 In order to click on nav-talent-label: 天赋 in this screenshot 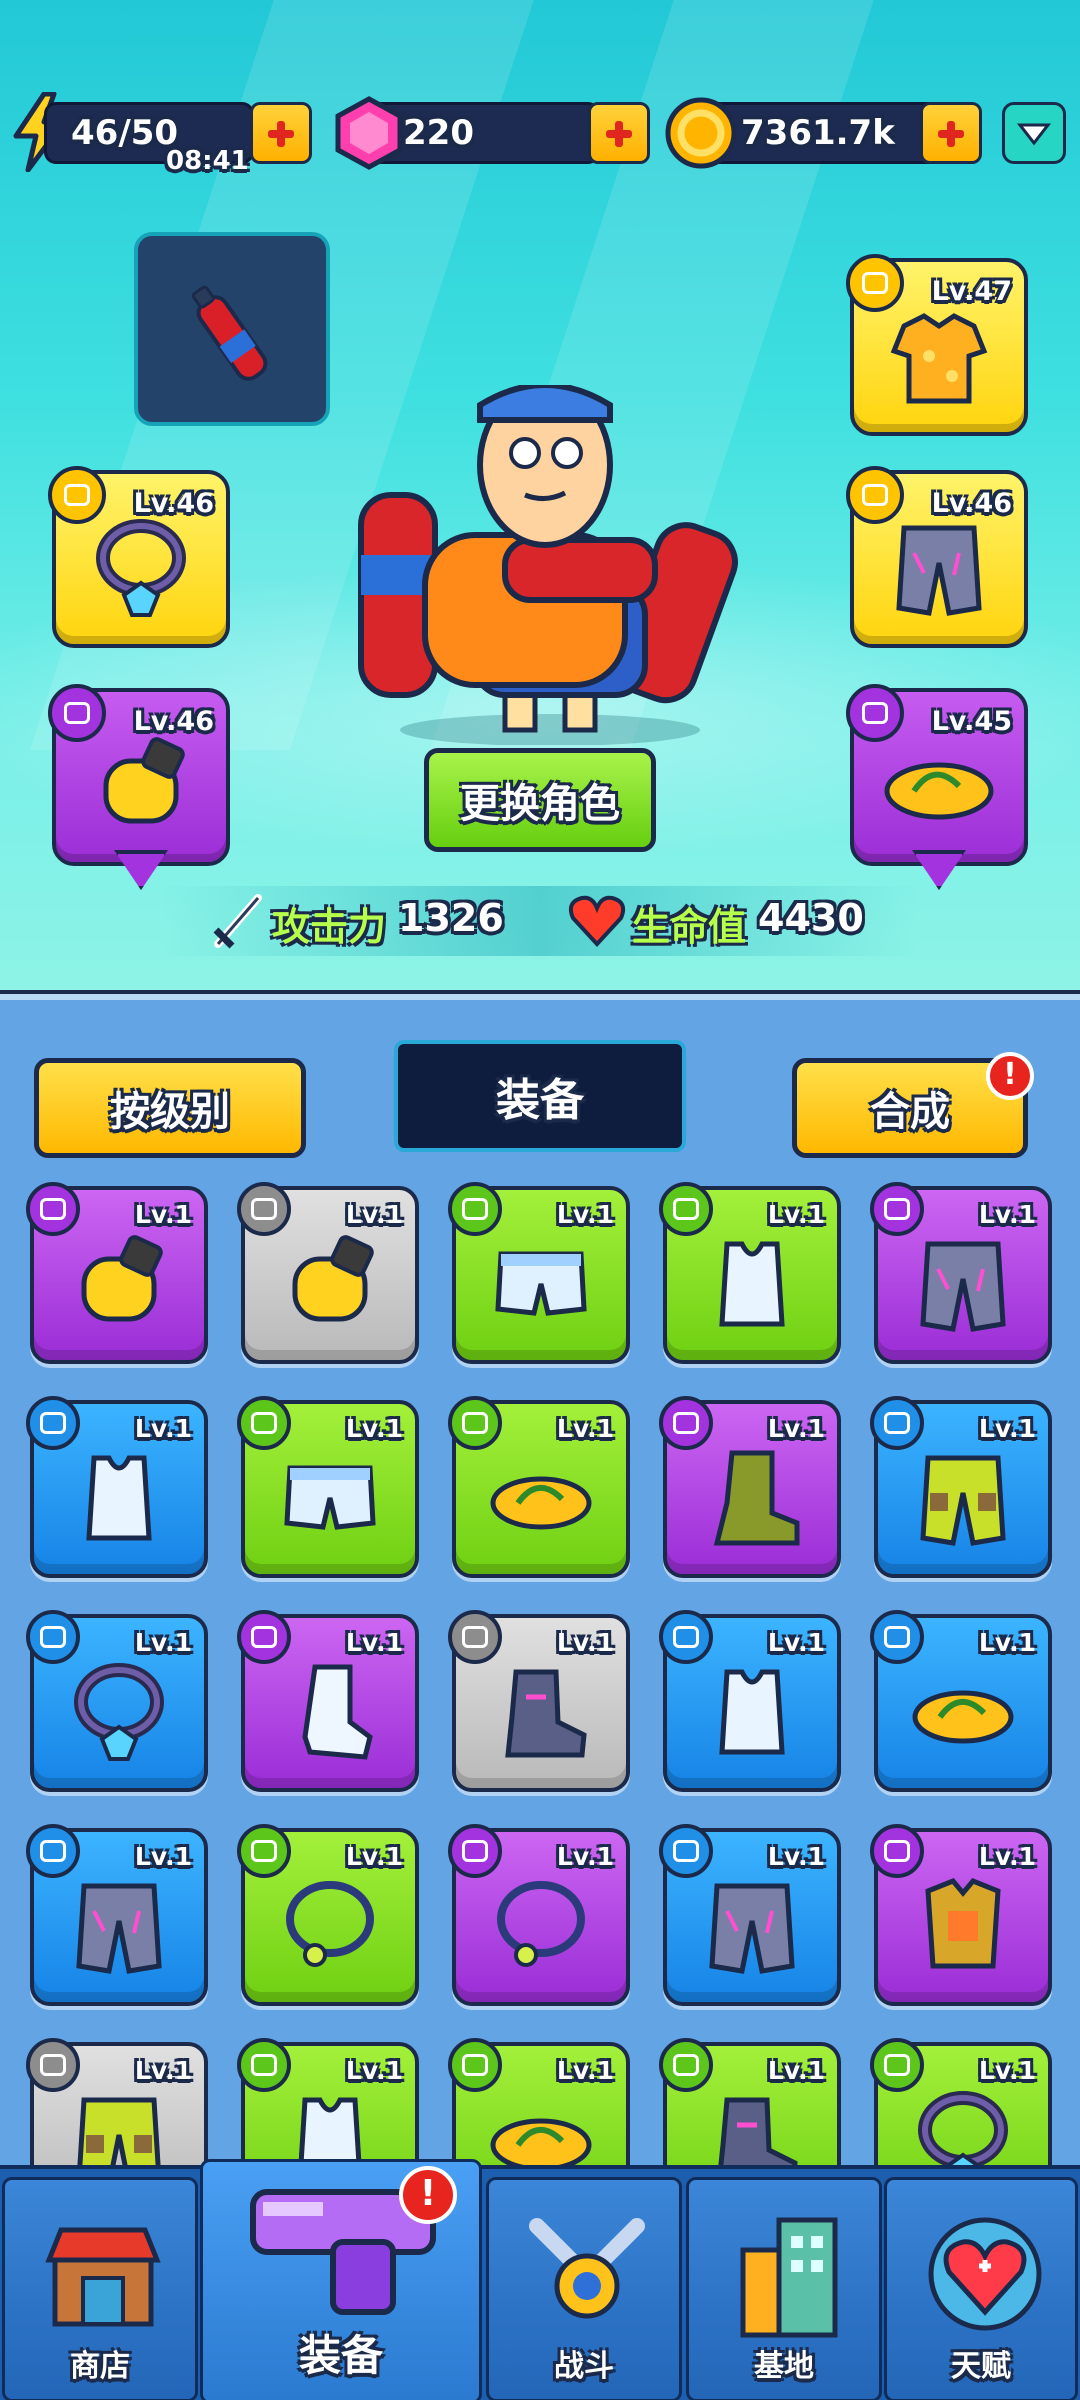, I will do `click(981, 2366)`.